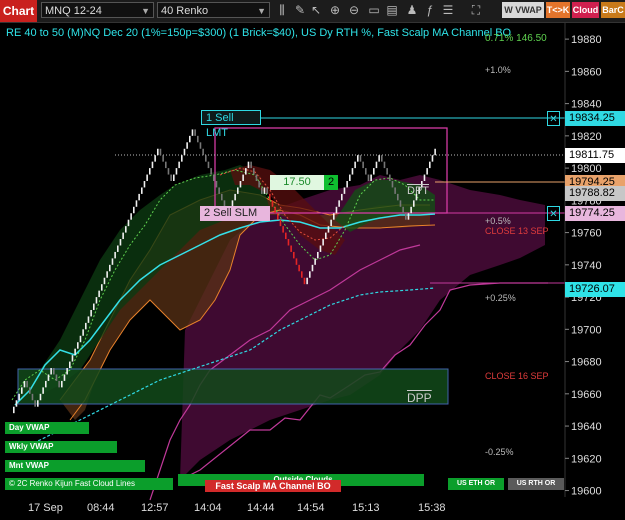  What do you see at coordinates (595, 289) in the screenshot?
I see `cyan-level-tag: 19726.07` at bounding box center [595, 289].